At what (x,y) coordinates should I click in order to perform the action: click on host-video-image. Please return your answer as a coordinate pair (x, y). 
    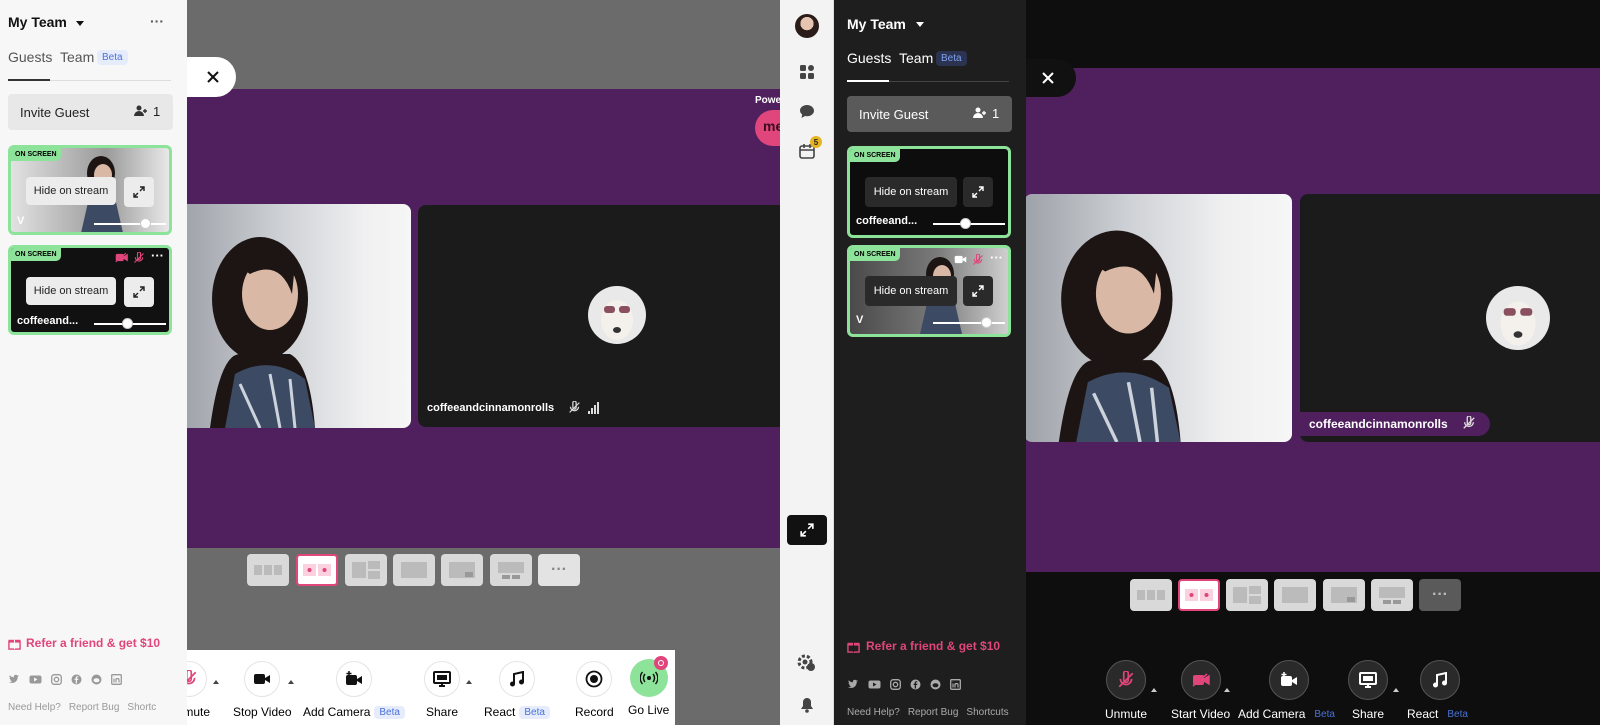
    Looking at the image, I should click on (262, 332).